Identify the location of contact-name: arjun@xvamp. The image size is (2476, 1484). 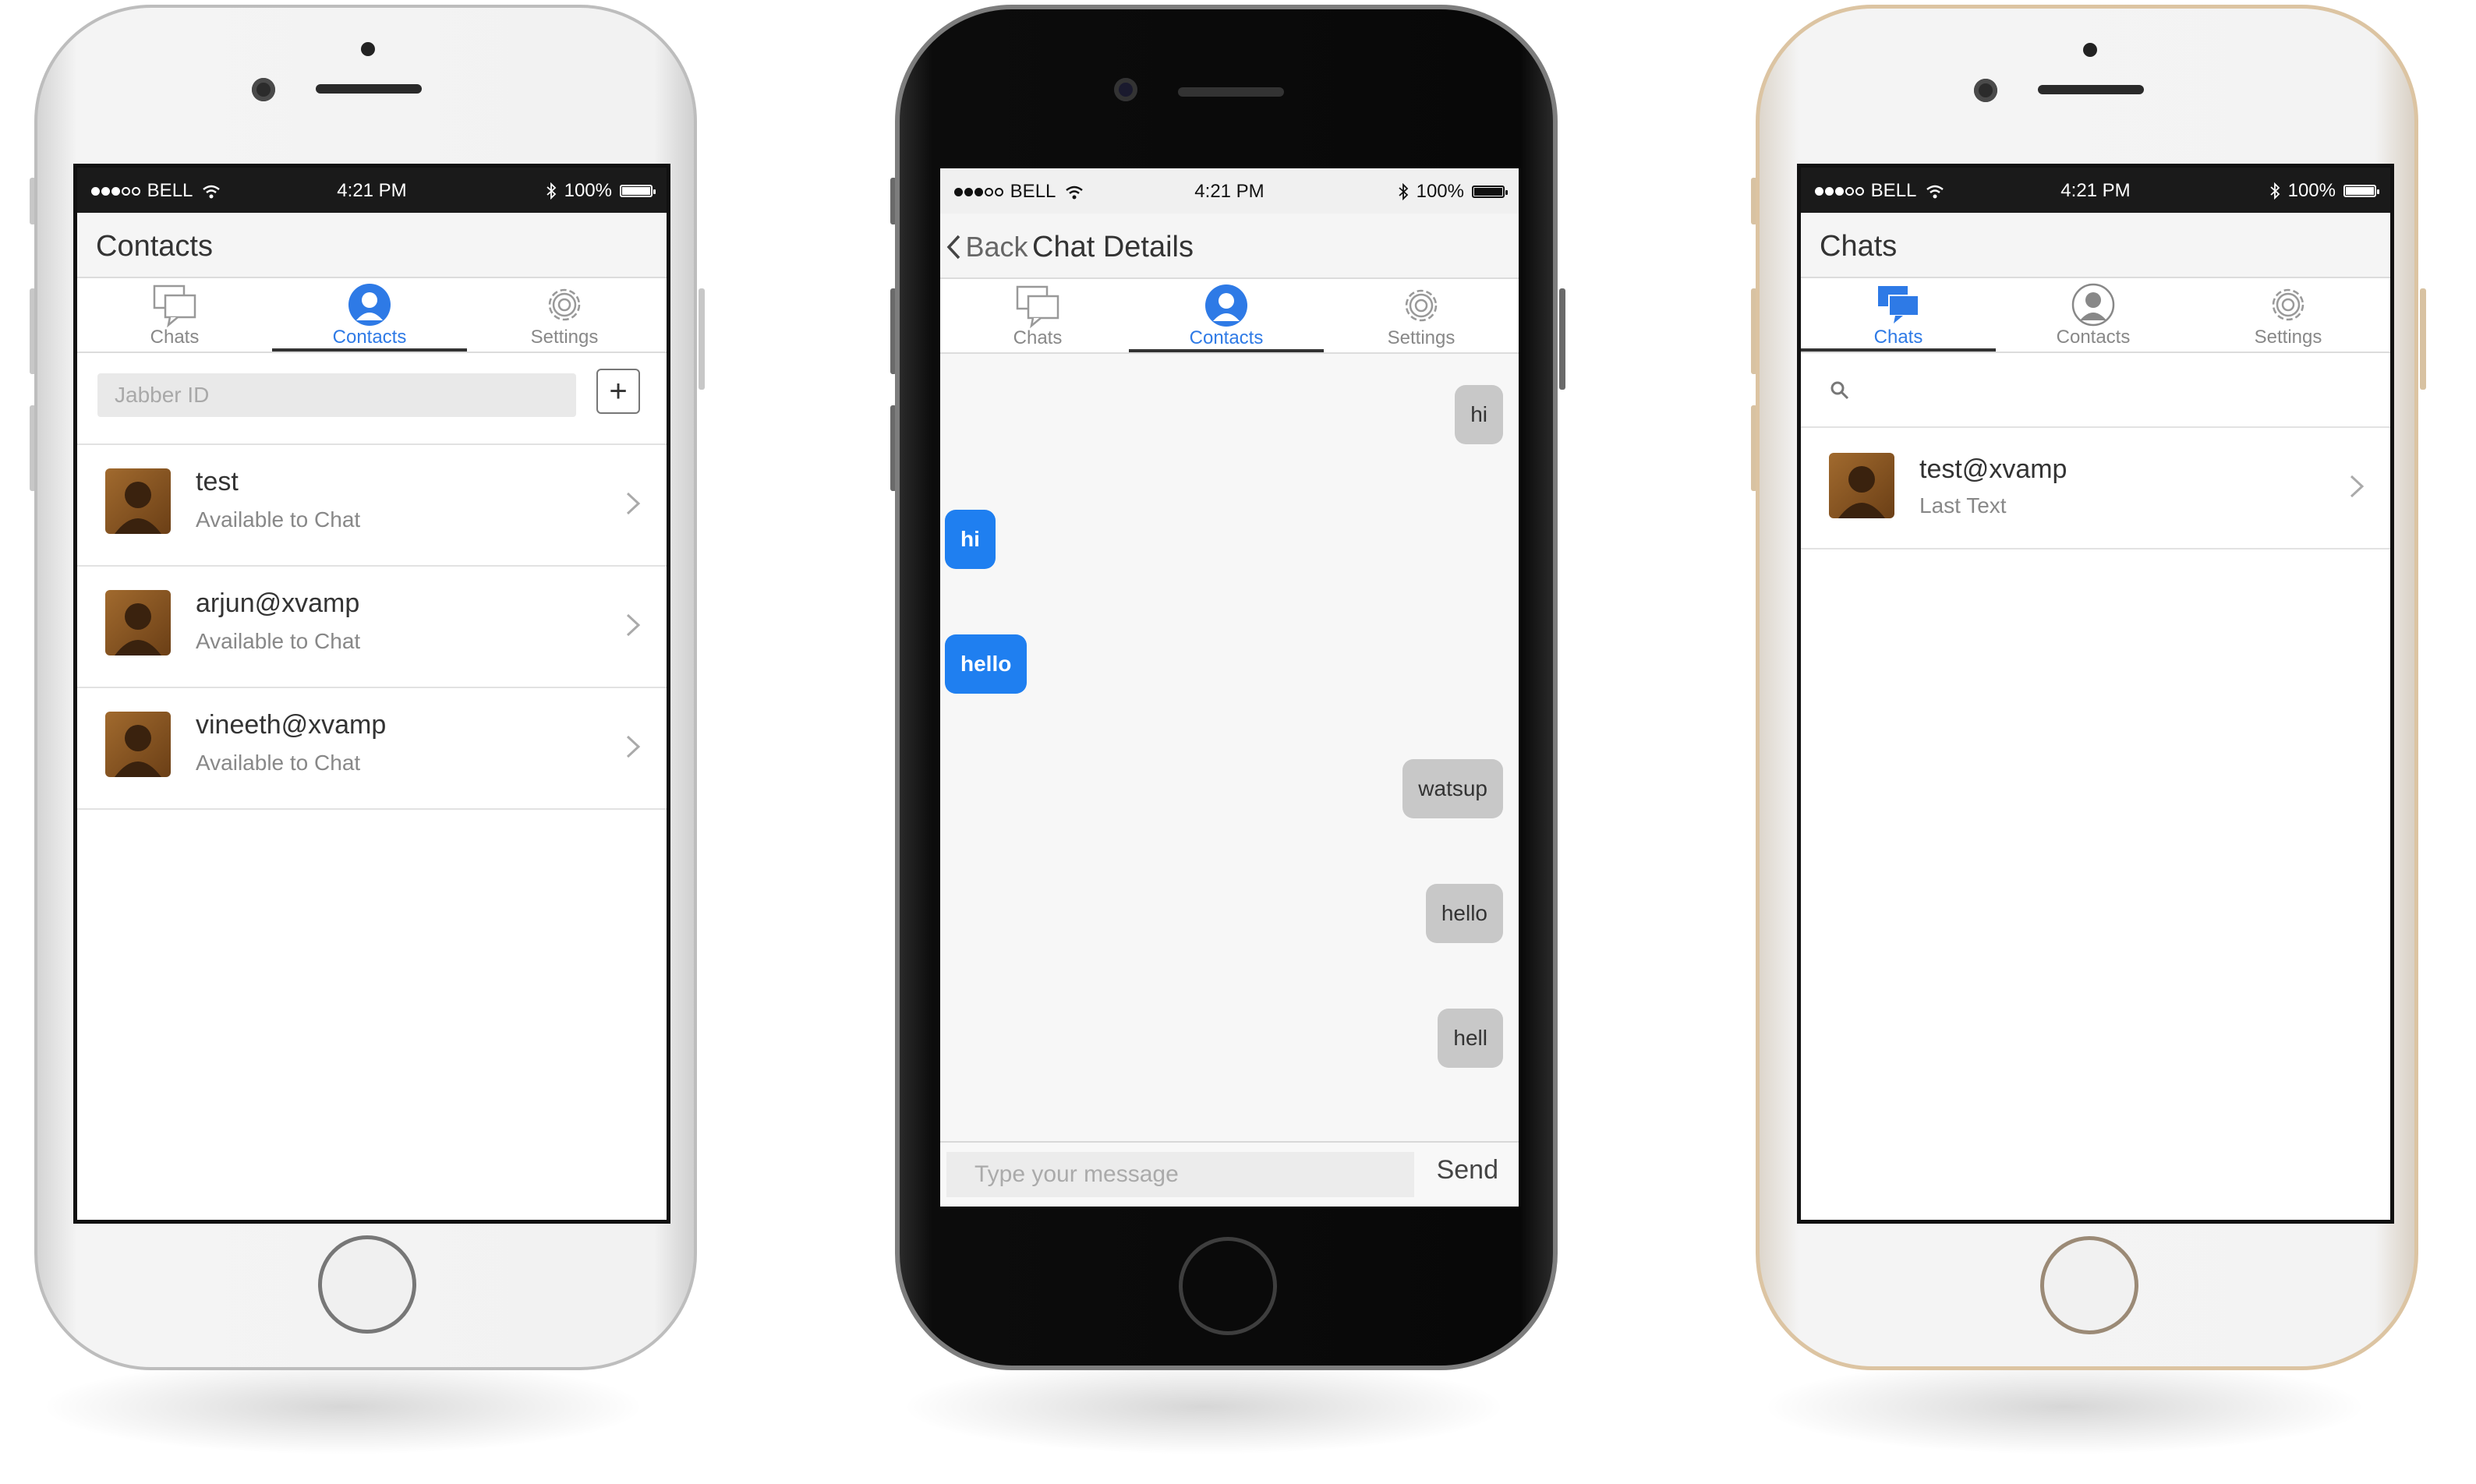
(278, 603).